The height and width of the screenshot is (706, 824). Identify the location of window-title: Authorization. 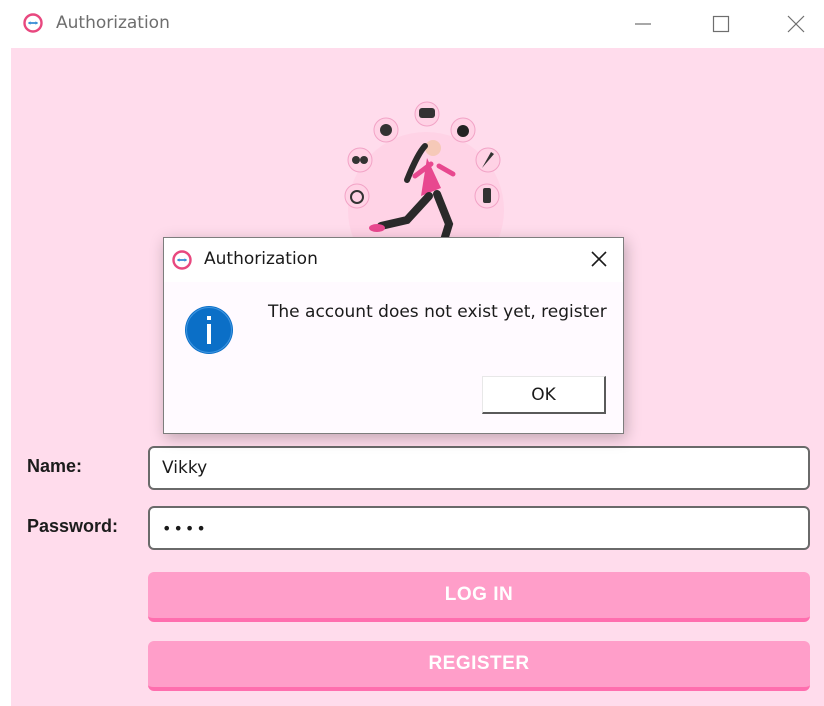
(113, 23).